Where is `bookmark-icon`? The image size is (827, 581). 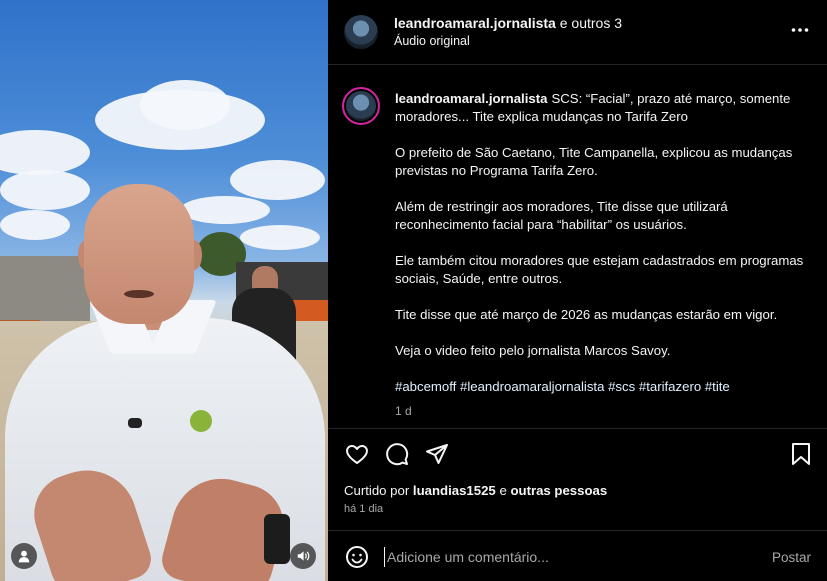 bookmark-icon is located at coordinates (801, 454).